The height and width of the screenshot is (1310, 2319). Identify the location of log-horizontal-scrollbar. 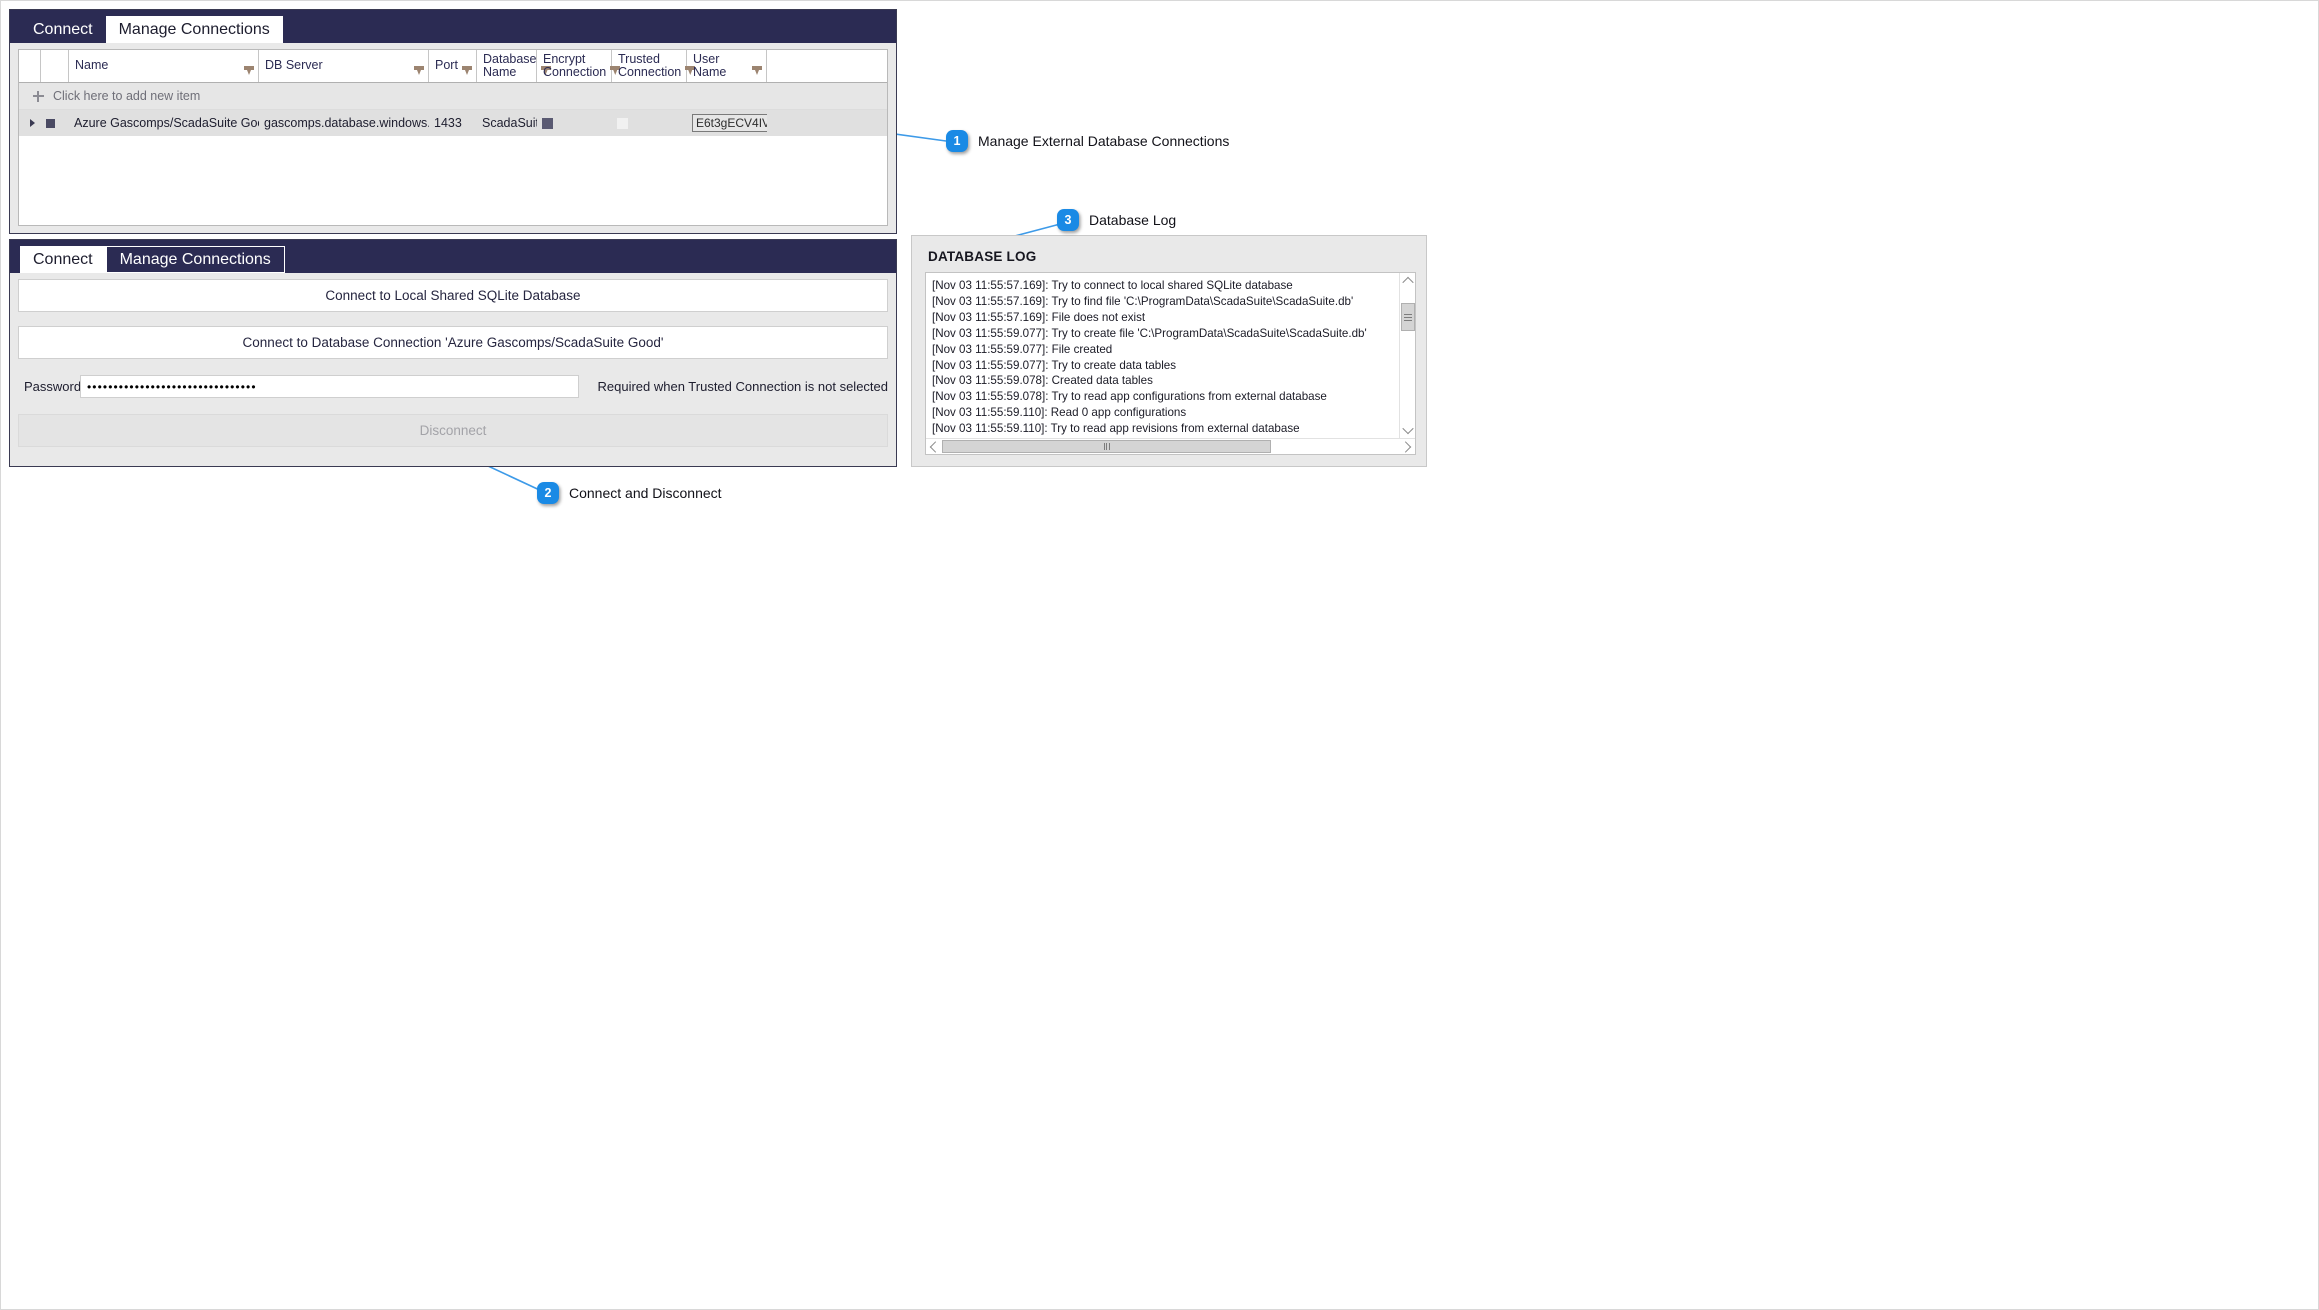
(1170, 446).